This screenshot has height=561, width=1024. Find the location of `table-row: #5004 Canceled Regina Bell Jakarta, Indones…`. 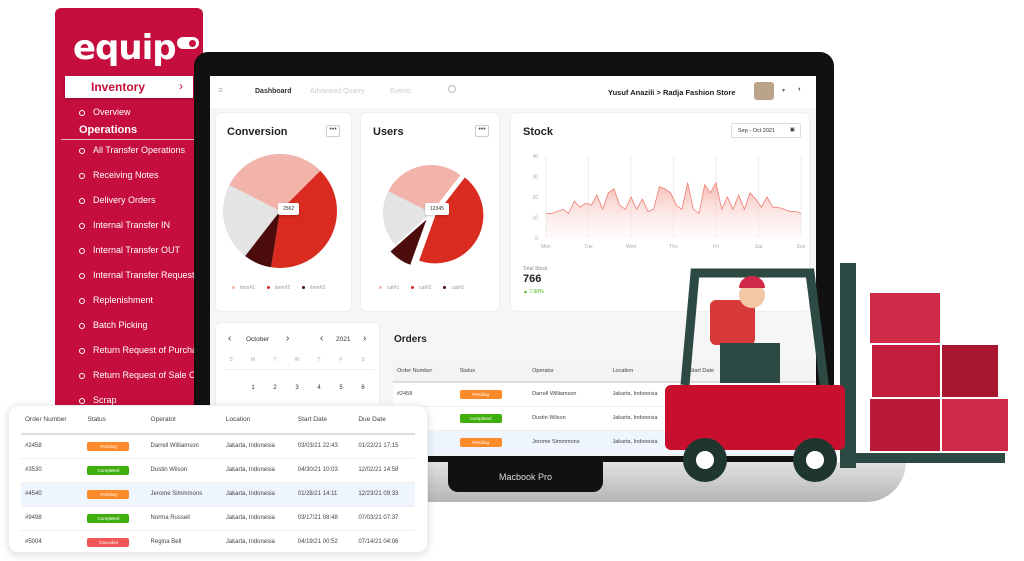

table-row: #5004 Canceled Regina Bell Jakarta, Indones… is located at coordinates (218, 542).